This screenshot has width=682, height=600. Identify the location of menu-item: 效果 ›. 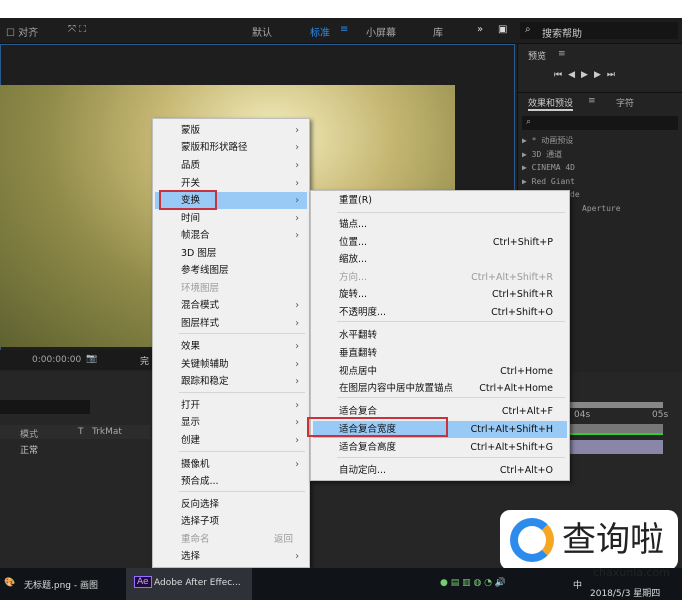
(231, 346).